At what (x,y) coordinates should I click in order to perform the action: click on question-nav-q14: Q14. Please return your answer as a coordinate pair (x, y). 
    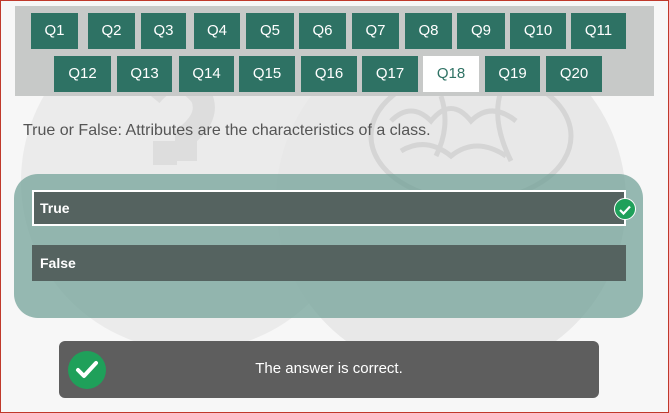
    Looking at the image, I should click on (206, 74).